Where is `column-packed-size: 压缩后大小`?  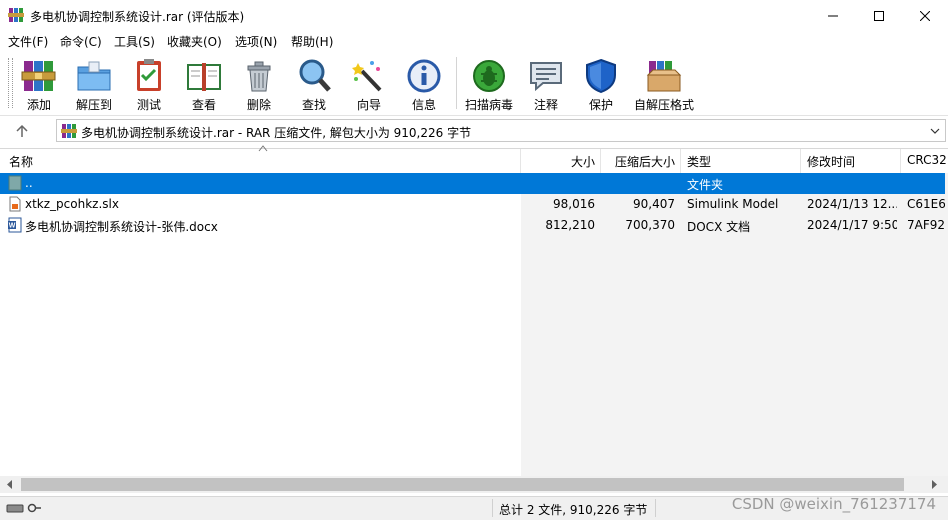
column-packed-size: 压缩后大小 is located at coordinates (645, 161).